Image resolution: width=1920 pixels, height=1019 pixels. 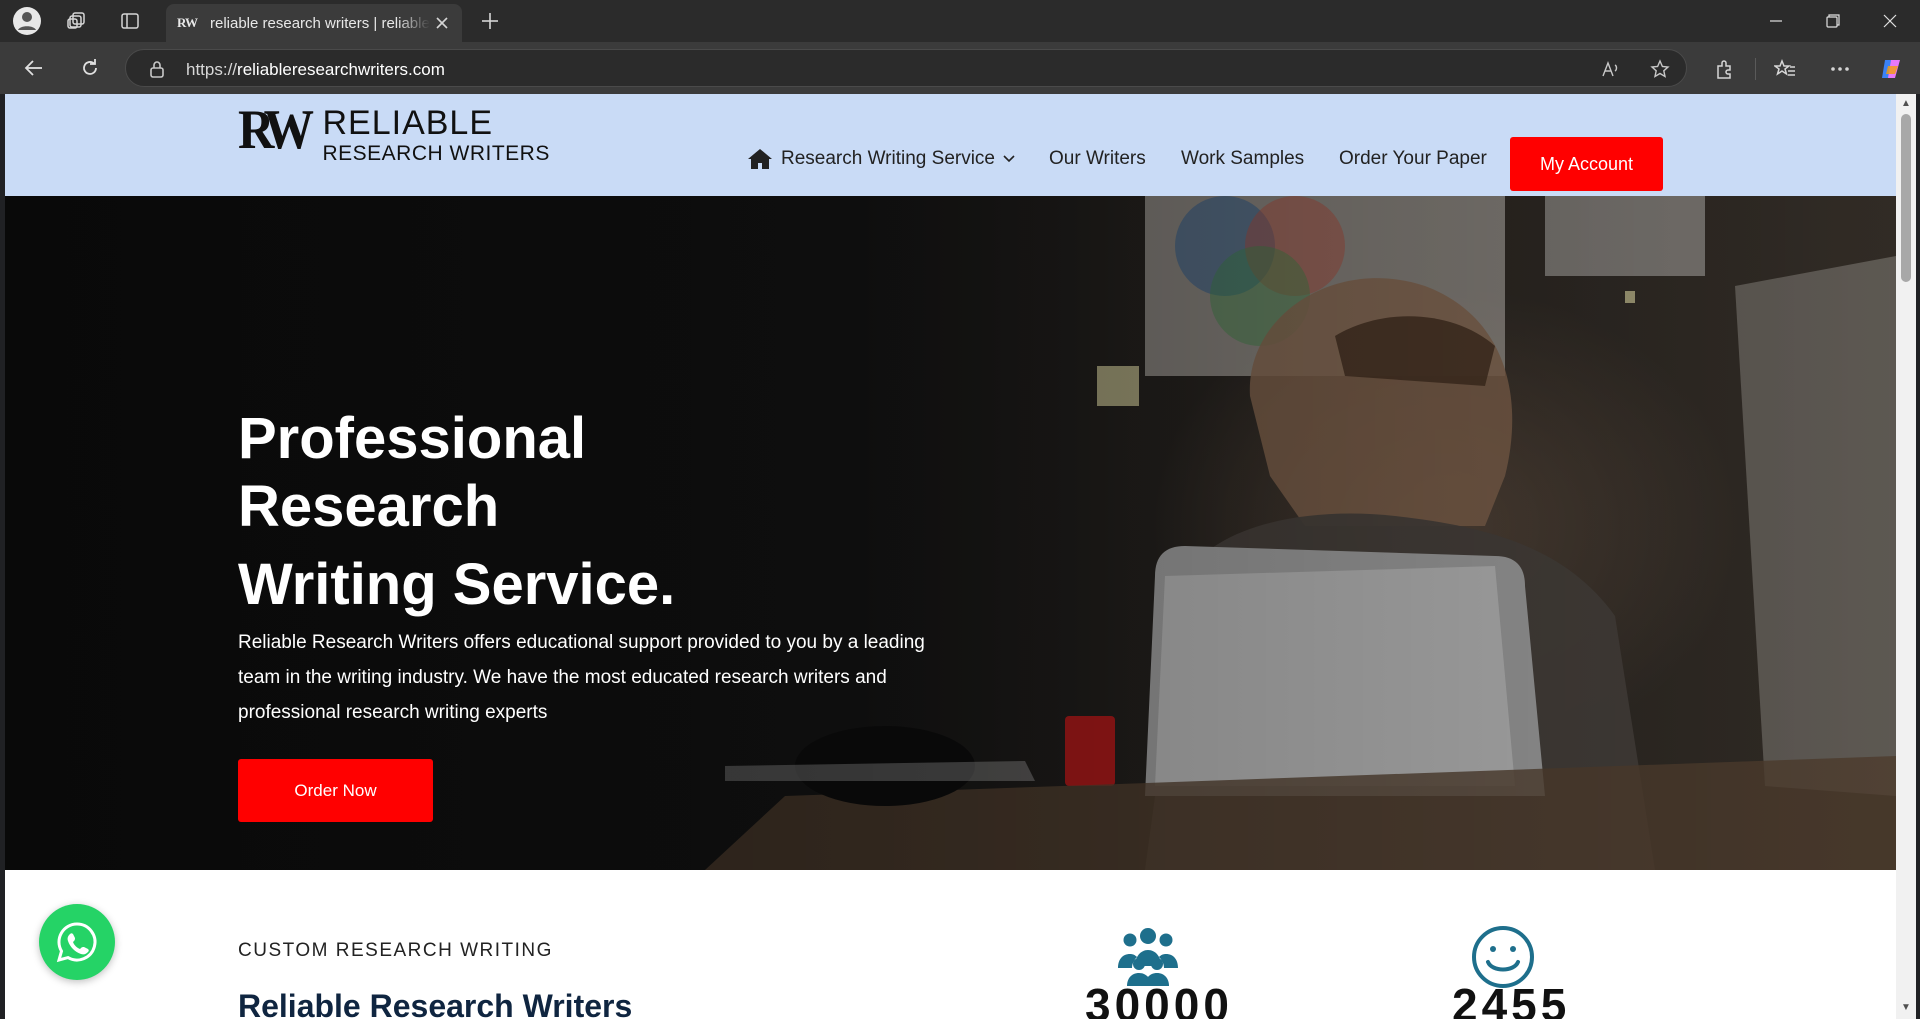 I want to click on chevron-down-icon, so click(x=1009, y=159).